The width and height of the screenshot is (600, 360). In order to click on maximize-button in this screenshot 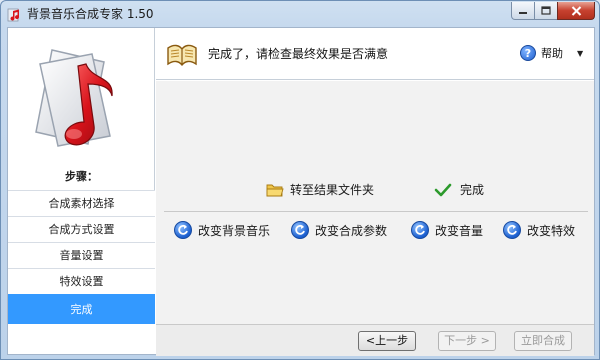, I will do `click(546, 11)`.